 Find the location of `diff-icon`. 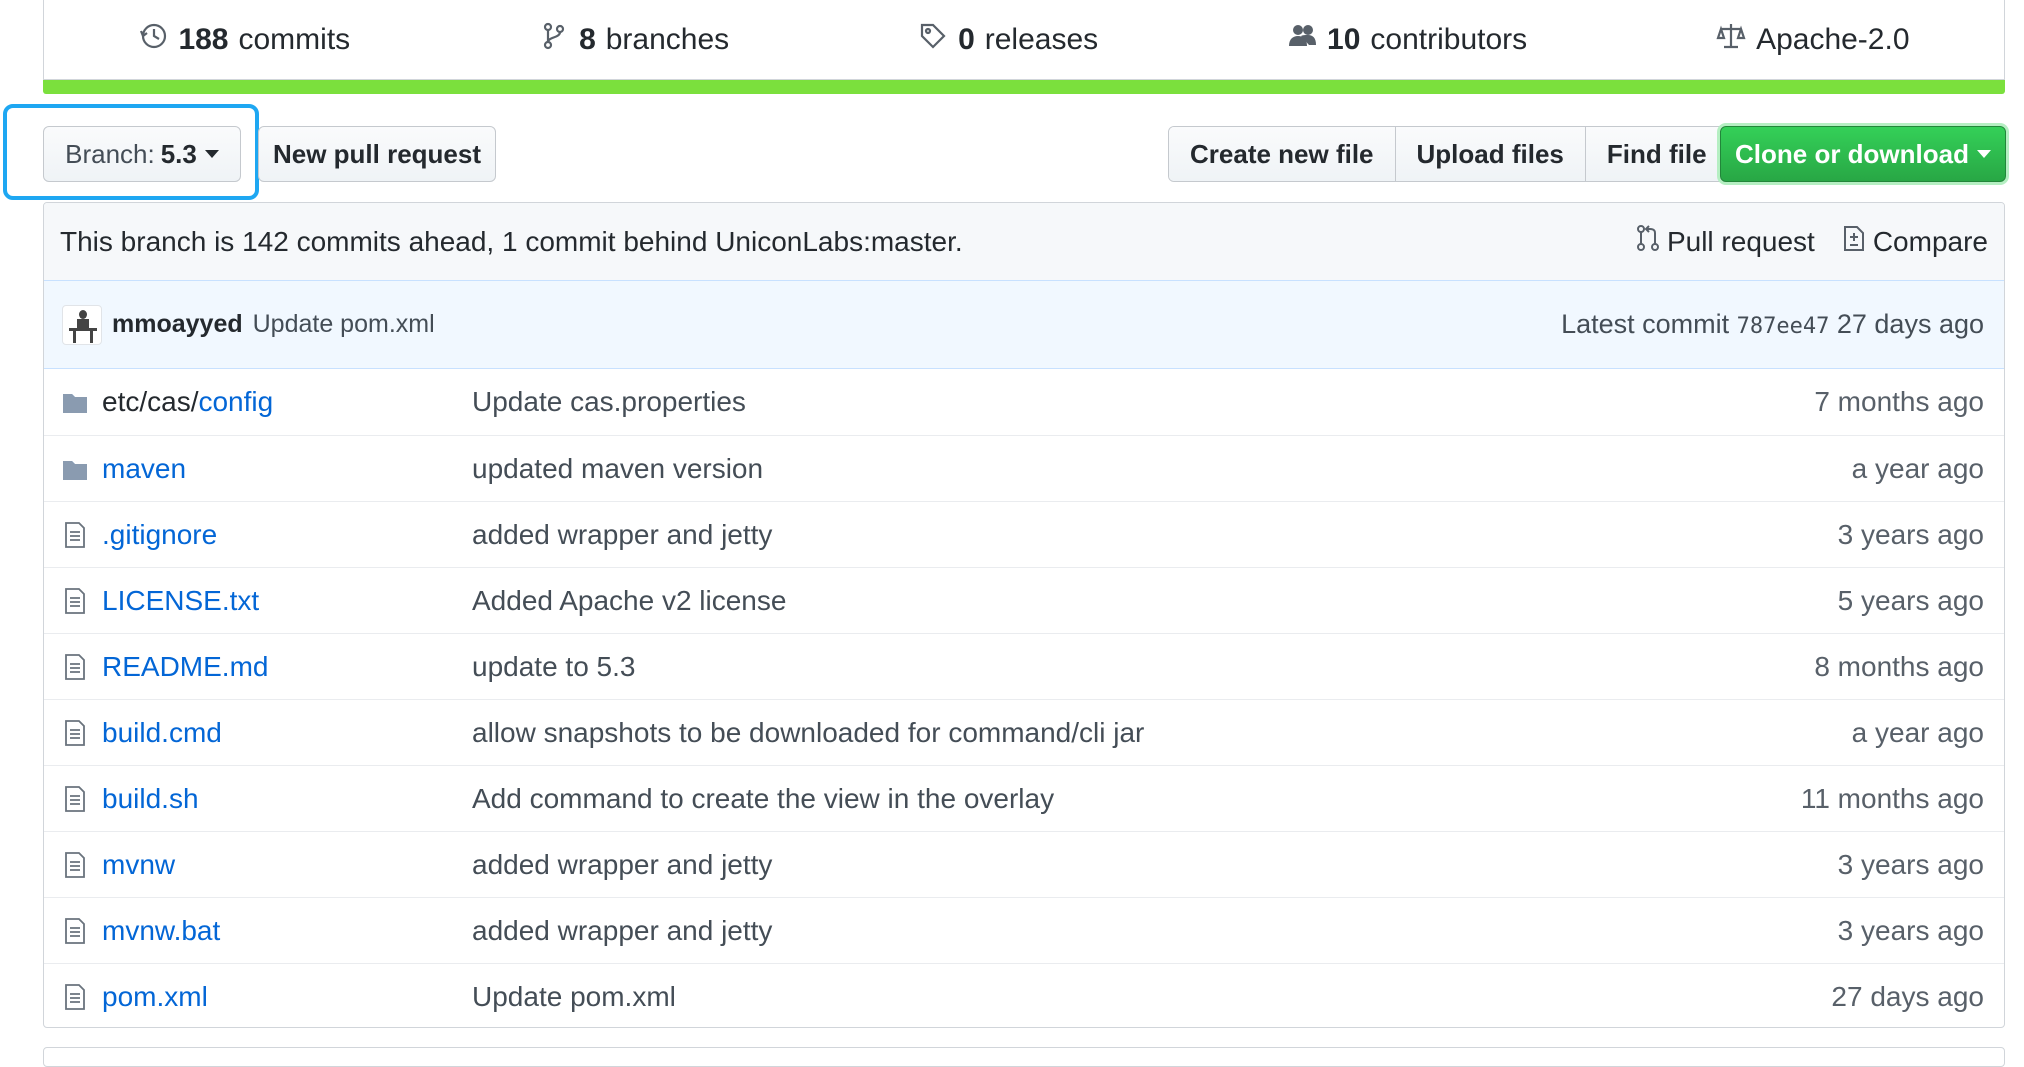

diff-icon is located at coordinates (1854, 241).